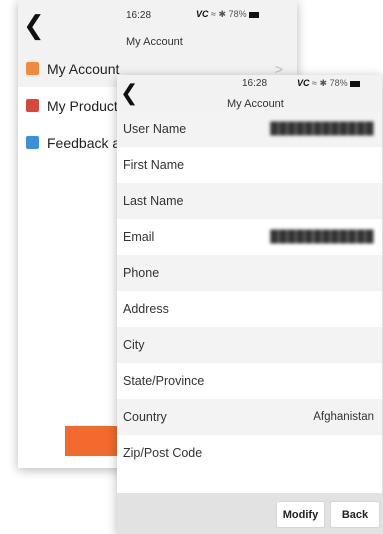 Image resolution: width=383 pixels, height=534 pixels. Describe the element at coordinates (249, 513) in the screenshot. I see `action-footer: Modify Back` at that location.